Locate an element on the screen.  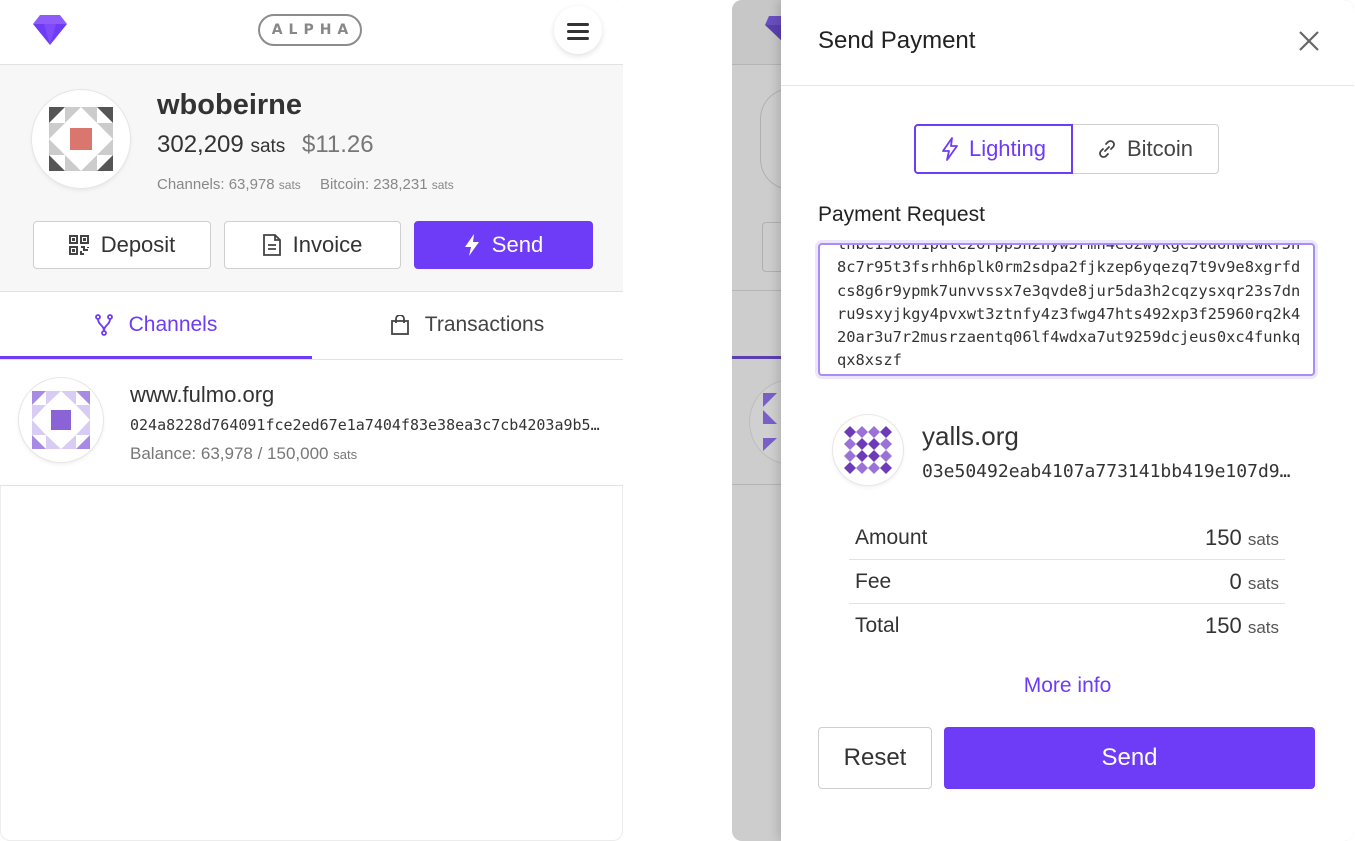
modal-divider is located at coordinates (1067, 85).